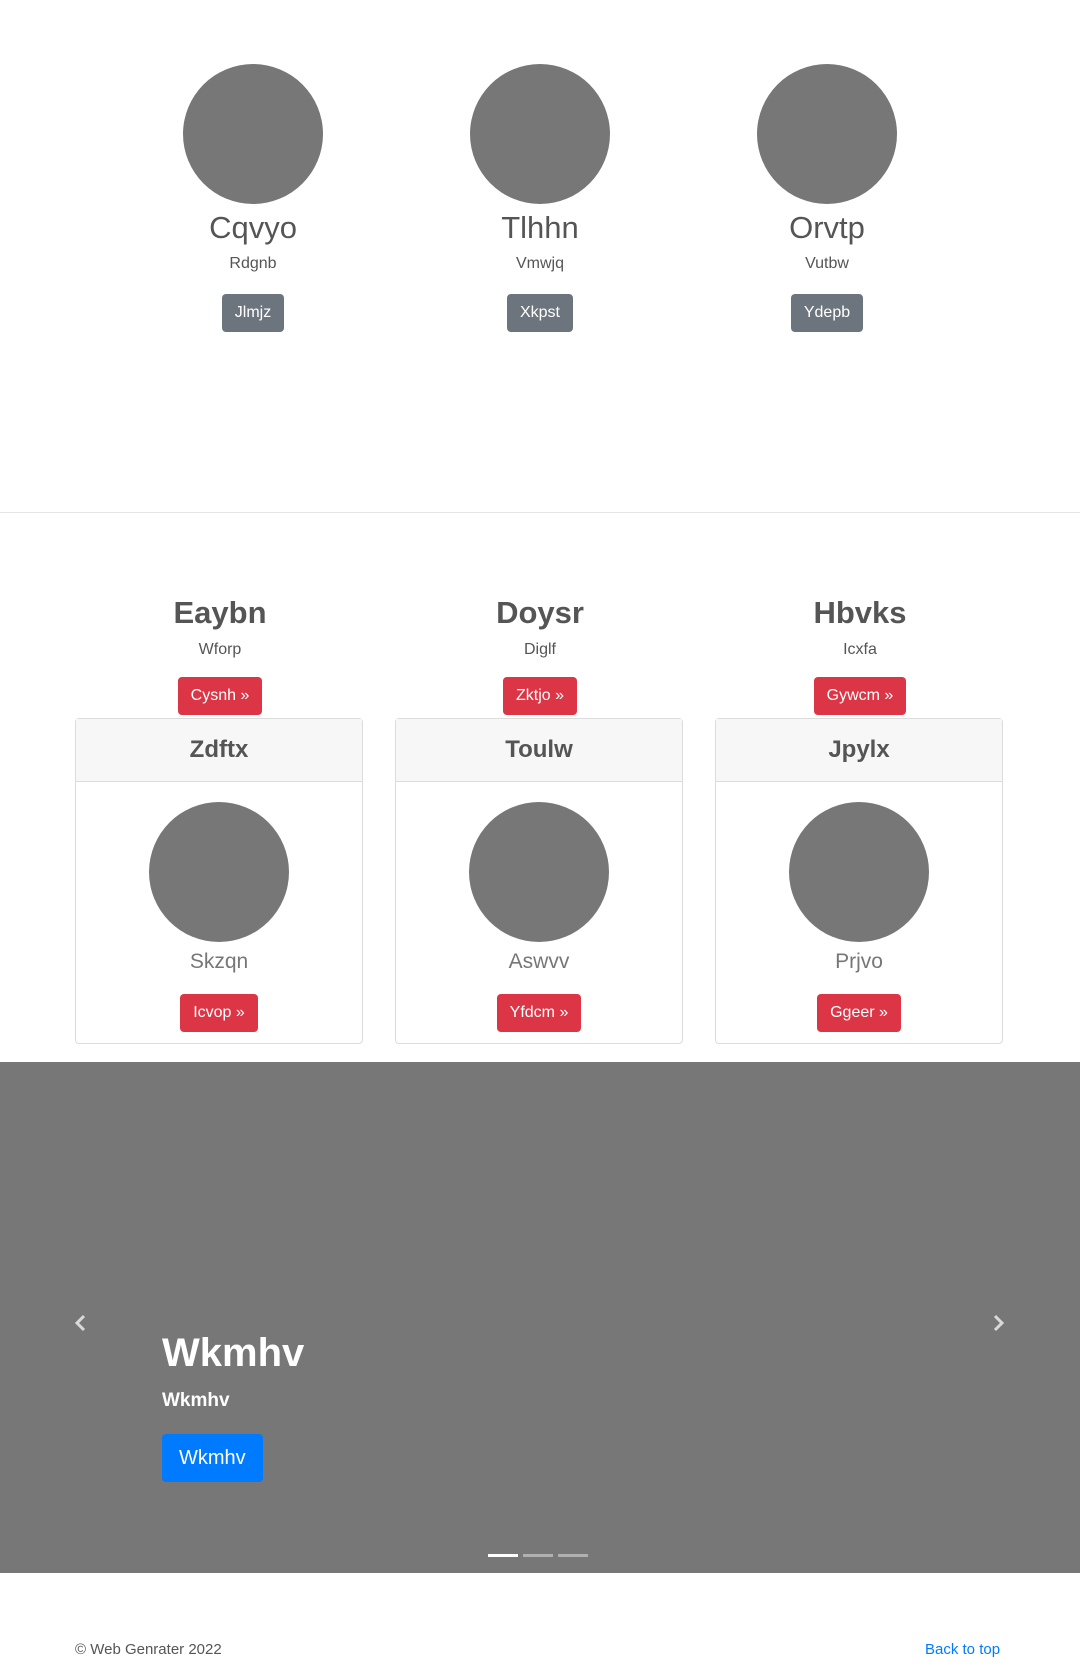  Describe the element at coordinates (540, 612) in the screenshot. I see `feature-title: Doysr` at that location.